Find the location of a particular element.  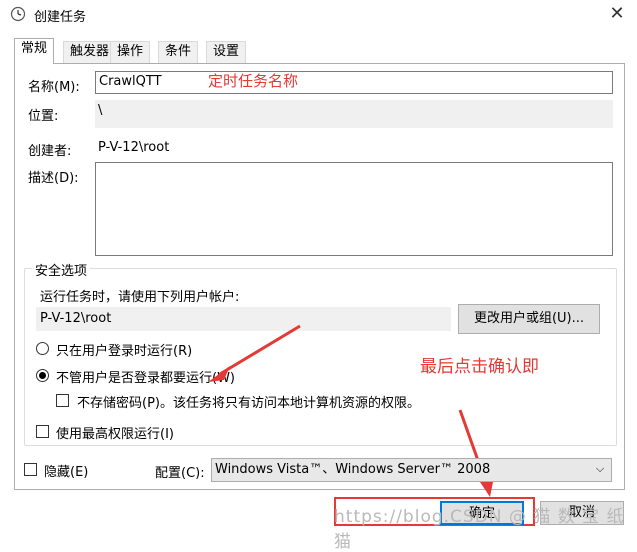

tab-general: 常规 is located at coordinates (34, 51).